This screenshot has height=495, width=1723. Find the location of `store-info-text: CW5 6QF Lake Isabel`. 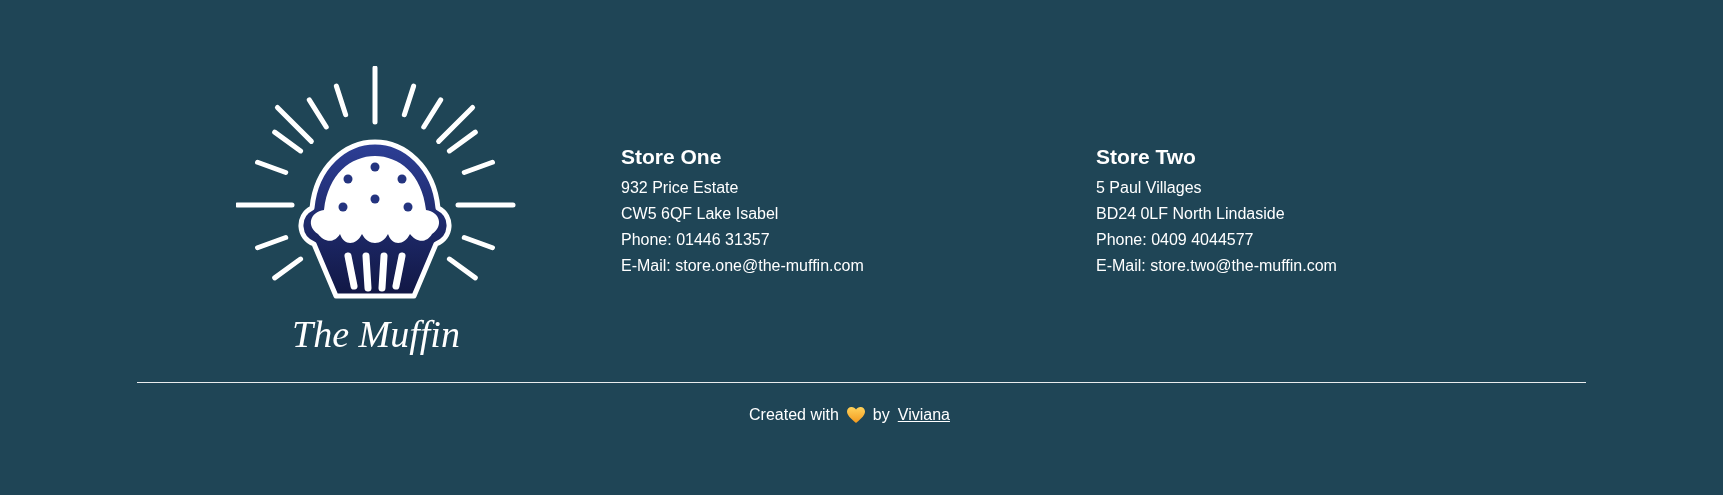

store-info-text: CW5 6QF Lake Isabel is located at coordinates (700, 214).